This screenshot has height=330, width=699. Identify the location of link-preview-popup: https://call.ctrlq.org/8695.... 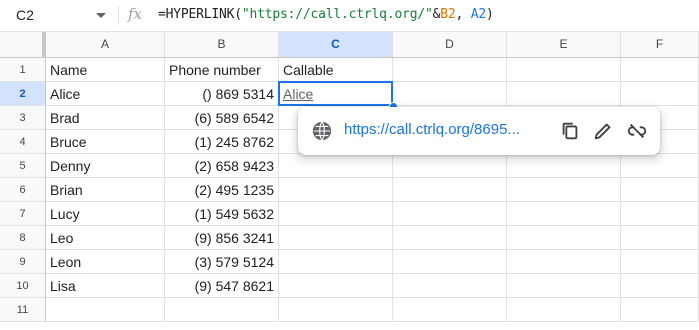
(479, 131).